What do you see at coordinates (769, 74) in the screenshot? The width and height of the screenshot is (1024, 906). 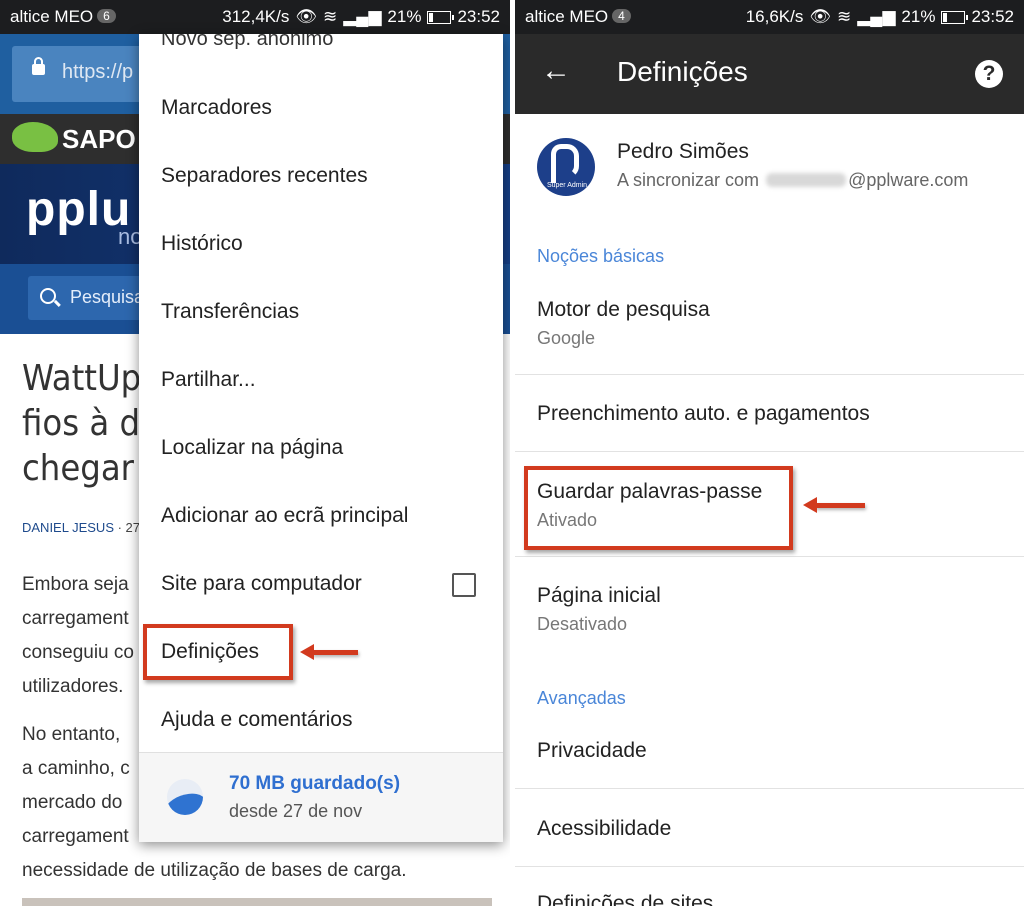 I see `settings-app-bar: ← Definições ?` at bounding box center [769, 74].